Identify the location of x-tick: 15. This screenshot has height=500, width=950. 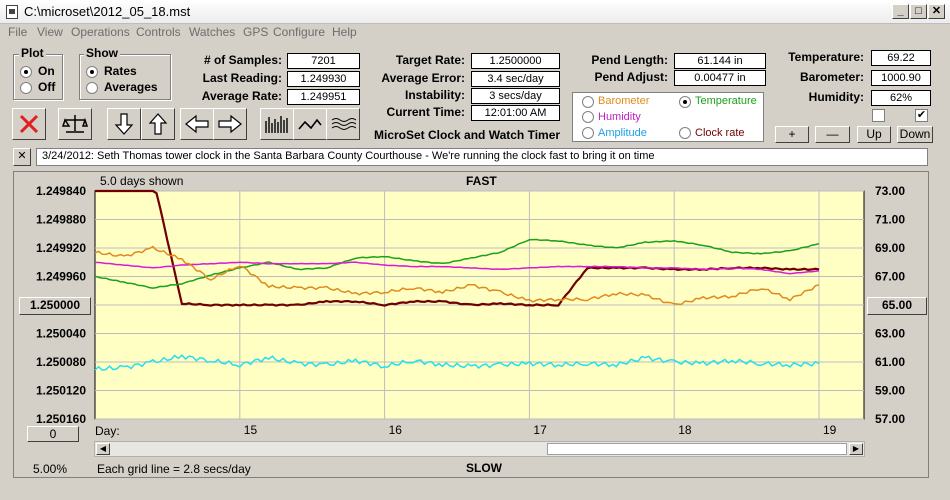
(251, 430).